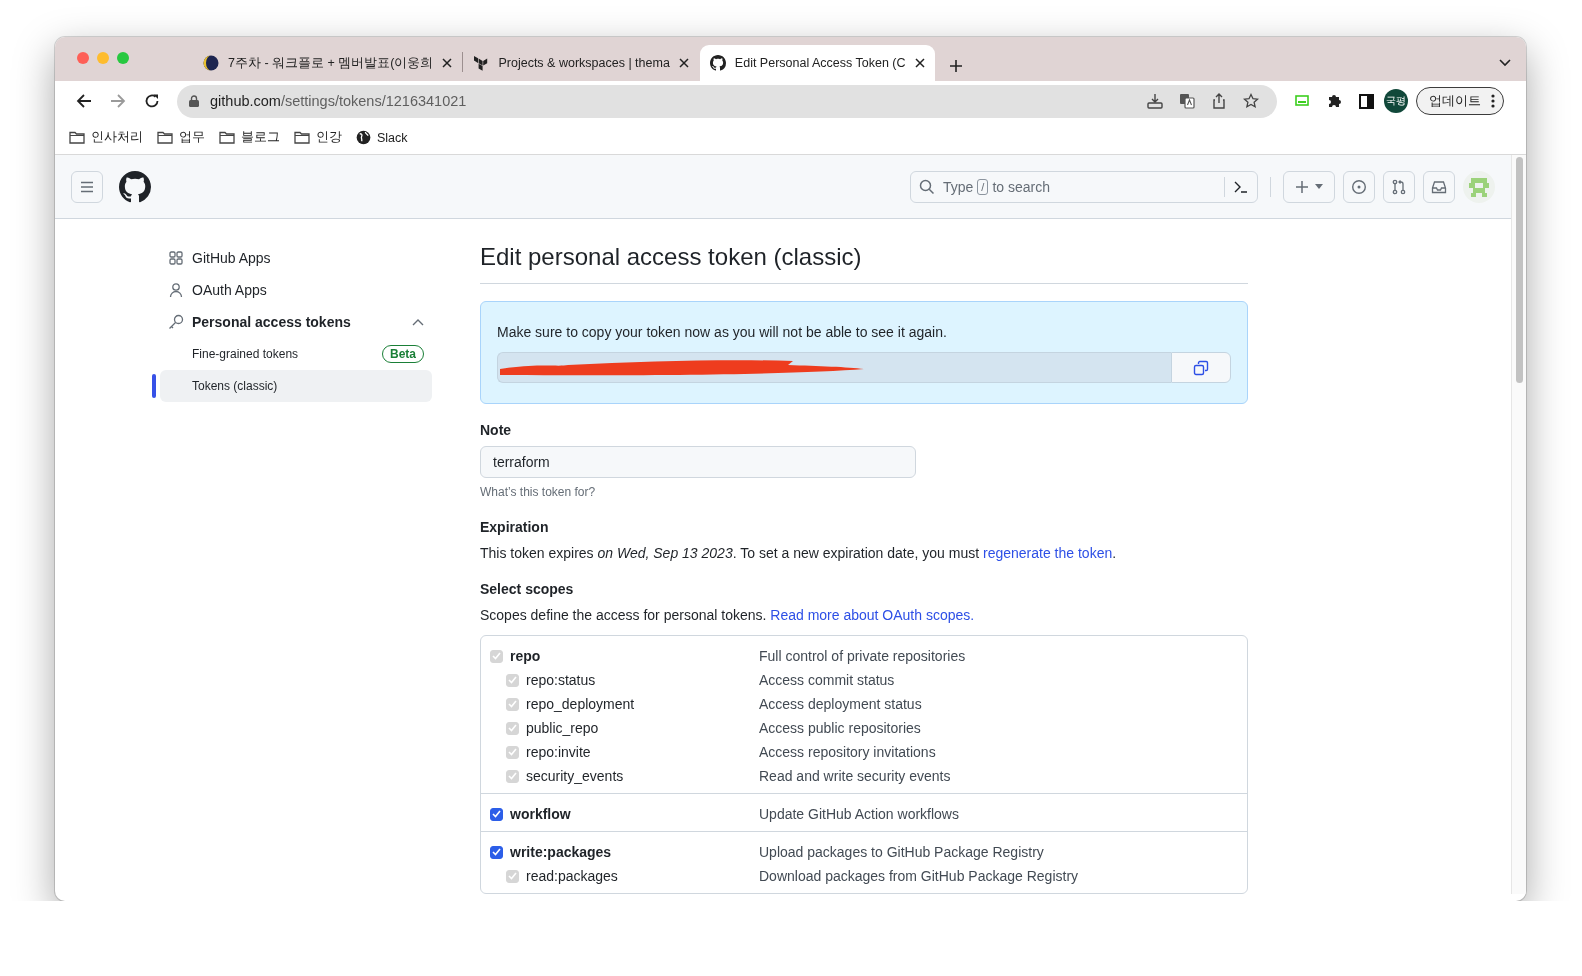 Image resolution: width=1582 pixels, height=976 pixels. I want to click on pull-request-icon, so click(1399, 186).